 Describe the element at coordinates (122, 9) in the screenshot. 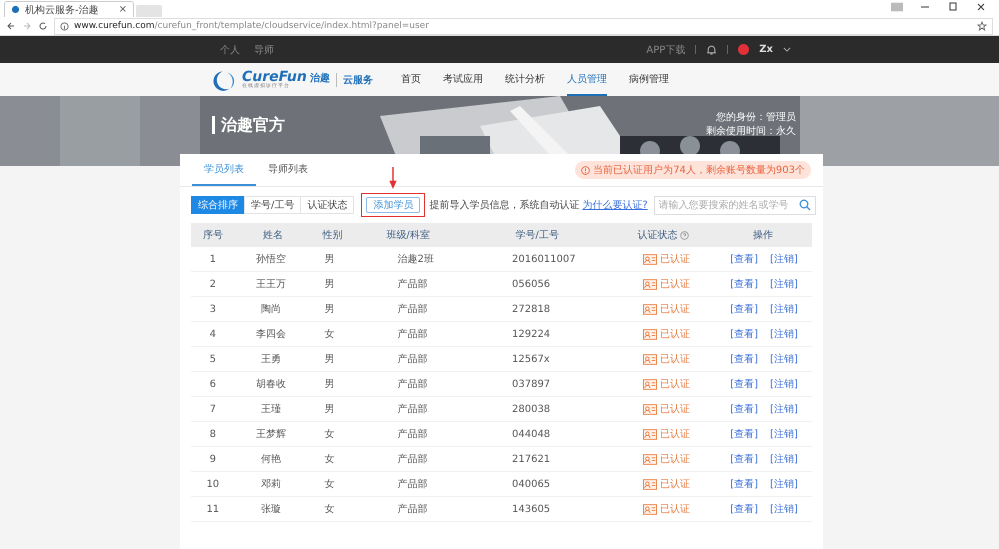

I see `close-tab-button: ×` at that location.